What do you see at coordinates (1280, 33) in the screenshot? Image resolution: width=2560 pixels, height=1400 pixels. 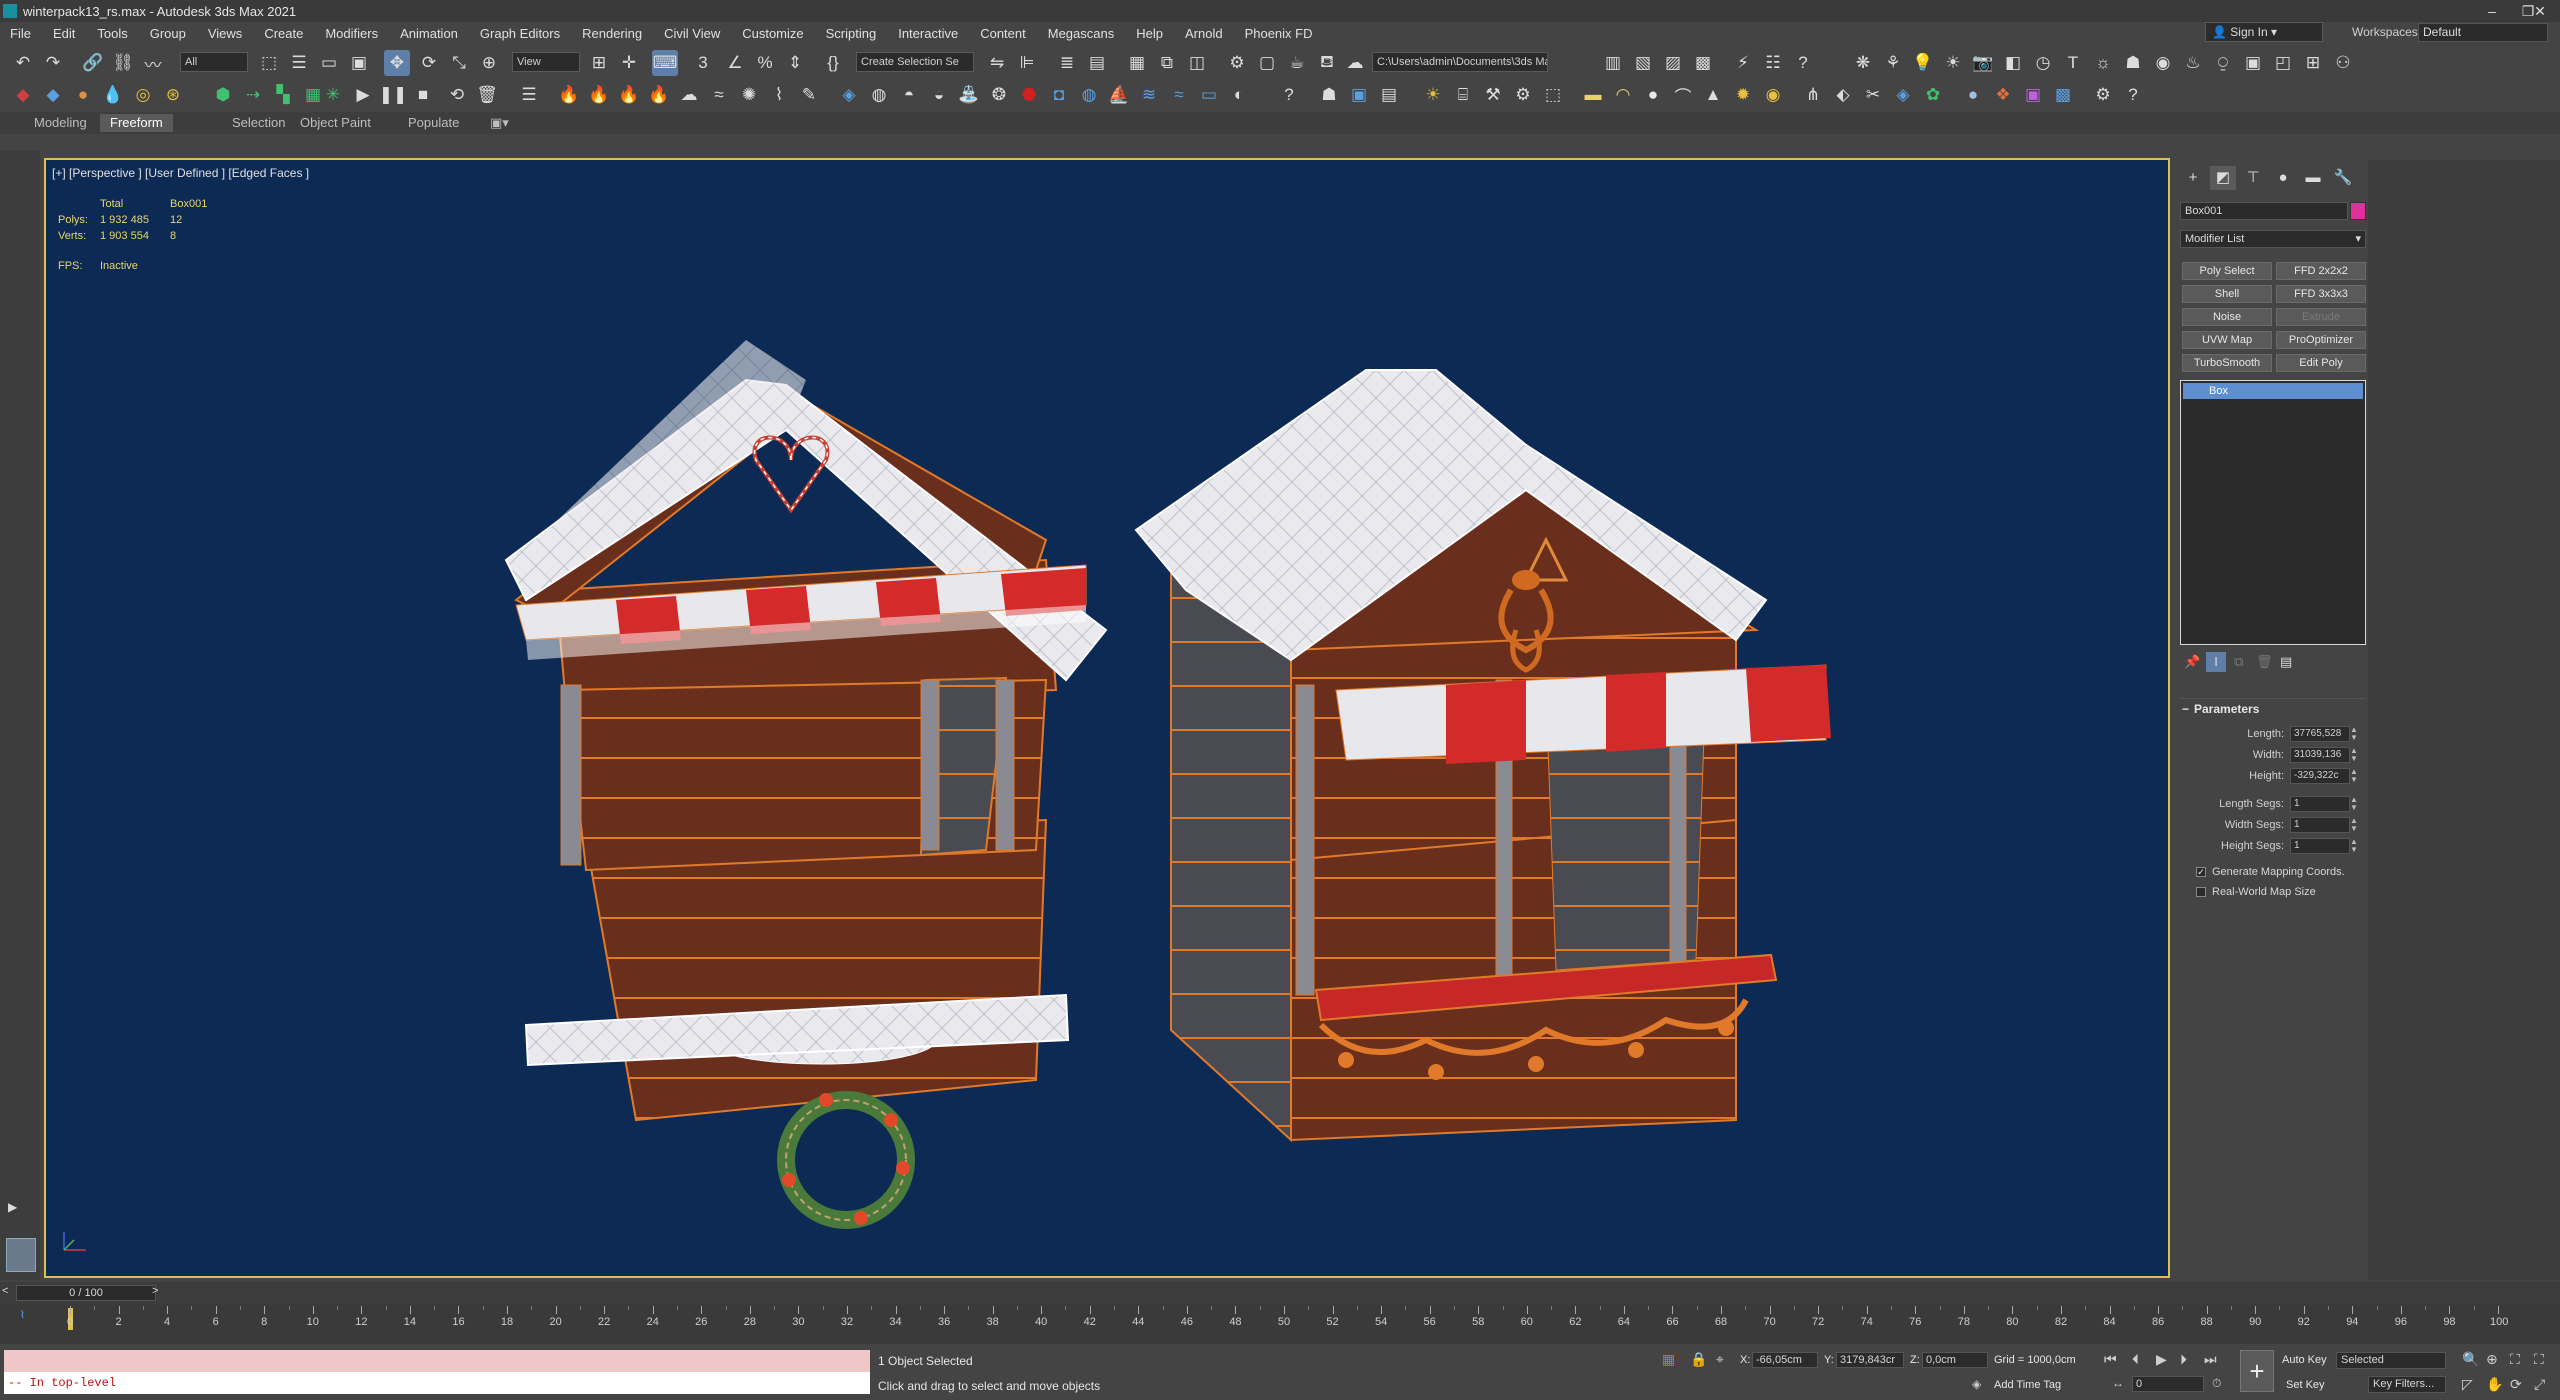 I see `menu-phoenix-fd: Phoenix FD` at bounding box center [1280, 33].